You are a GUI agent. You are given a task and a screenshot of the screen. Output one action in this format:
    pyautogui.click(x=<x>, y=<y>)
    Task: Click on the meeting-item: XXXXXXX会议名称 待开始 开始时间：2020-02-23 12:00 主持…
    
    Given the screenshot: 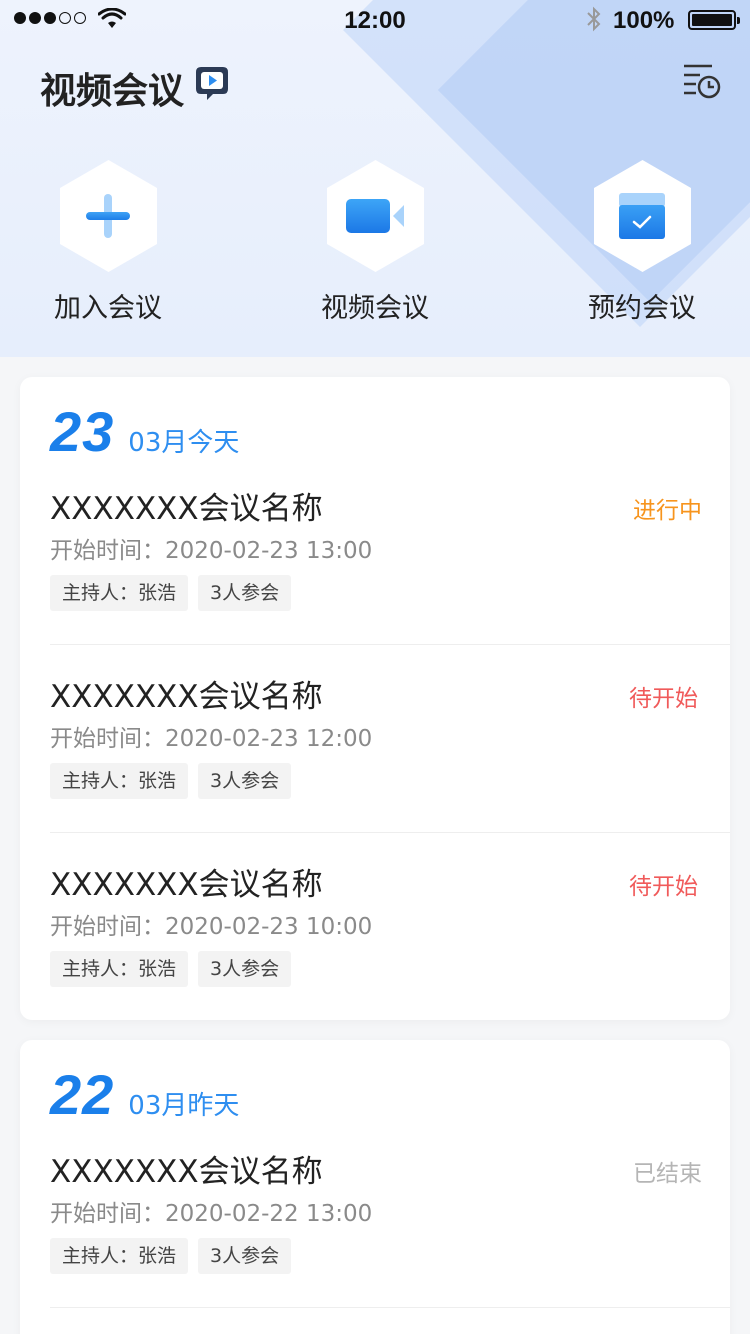 What is the action you would take?
    pyautogui.click(x=390, y=765)
    